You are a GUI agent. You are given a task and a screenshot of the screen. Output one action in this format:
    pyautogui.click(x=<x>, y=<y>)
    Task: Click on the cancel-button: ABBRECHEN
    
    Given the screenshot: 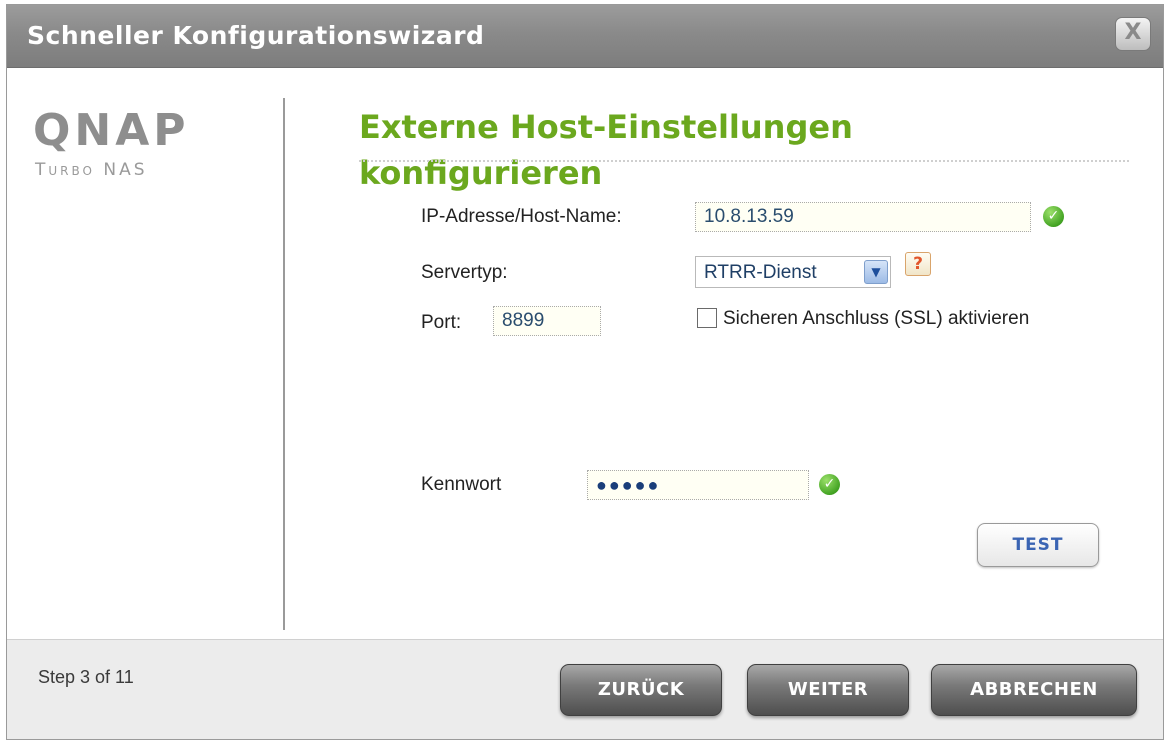 What is the action you would take?
    pyautogui.click(x=1034, y=690)
    